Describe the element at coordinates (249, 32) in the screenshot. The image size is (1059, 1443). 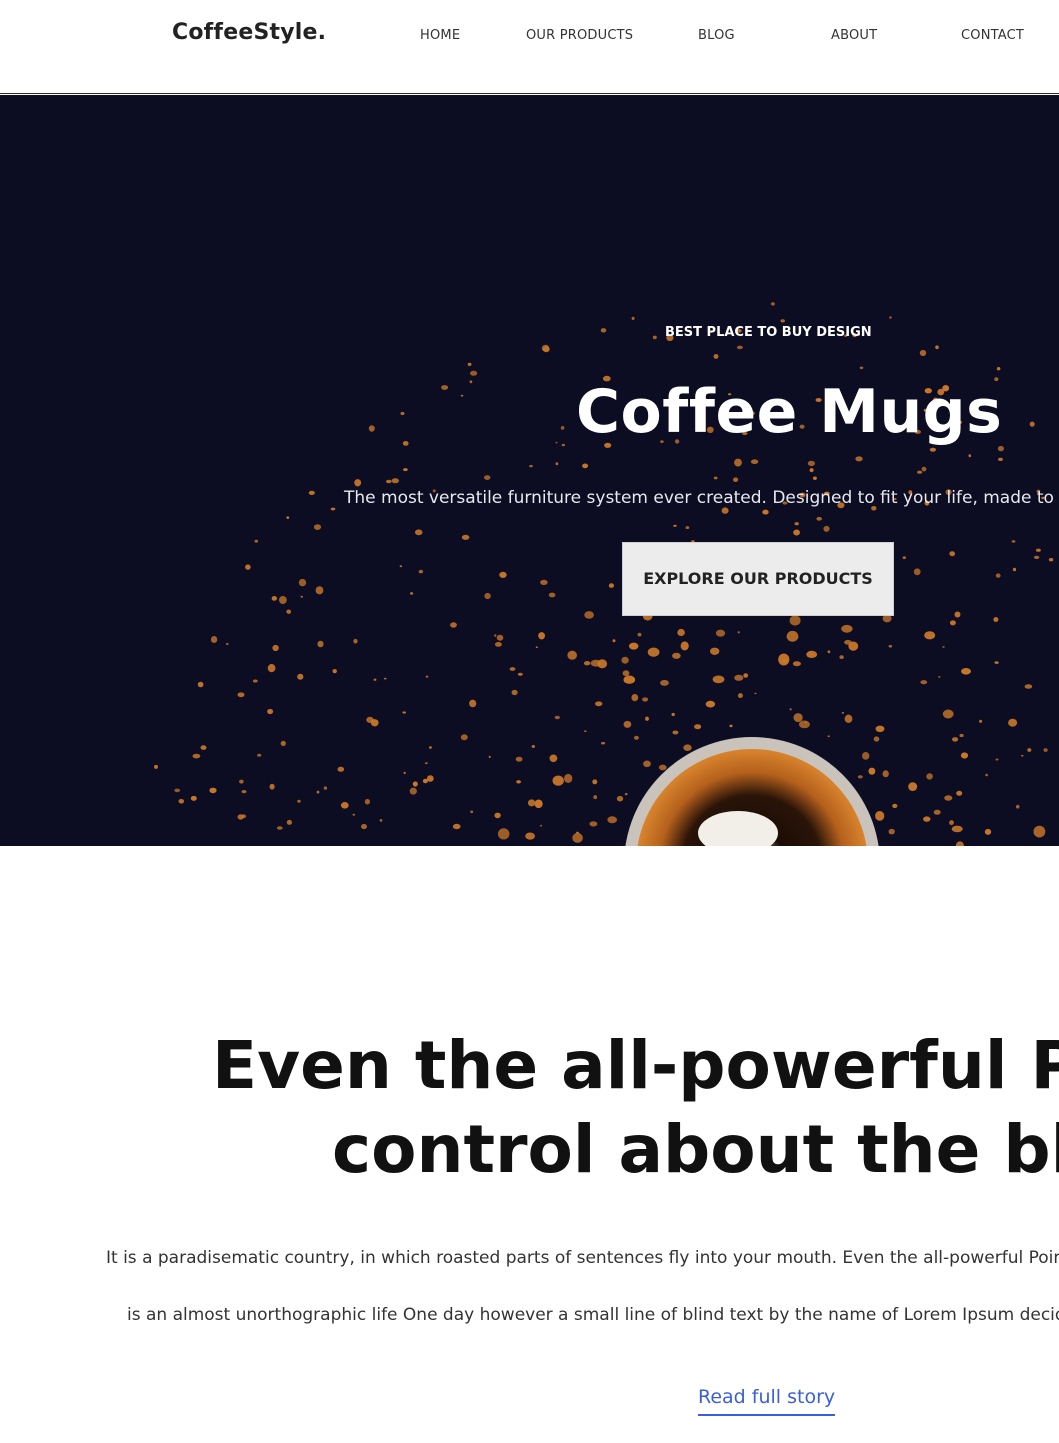
I see `brand-logo: CoffeeStyle.` at that location.